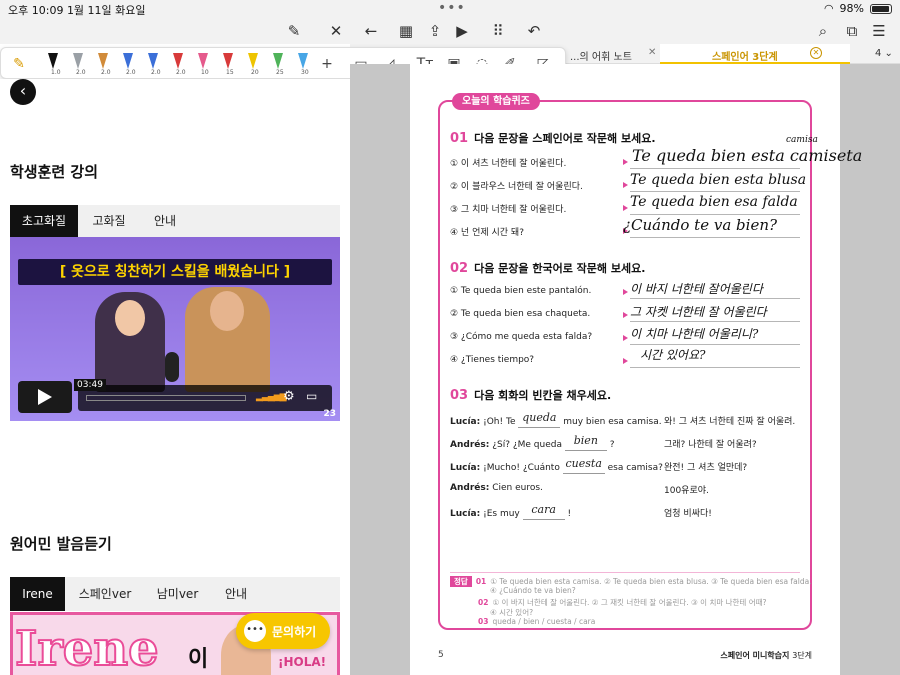 This screenshot has width=900, height=675. Describe the element at coordinates (533, 590) in the screenshot. I see `answer-key-1b: ④ ¿Cuándo te va bien?` at that location.